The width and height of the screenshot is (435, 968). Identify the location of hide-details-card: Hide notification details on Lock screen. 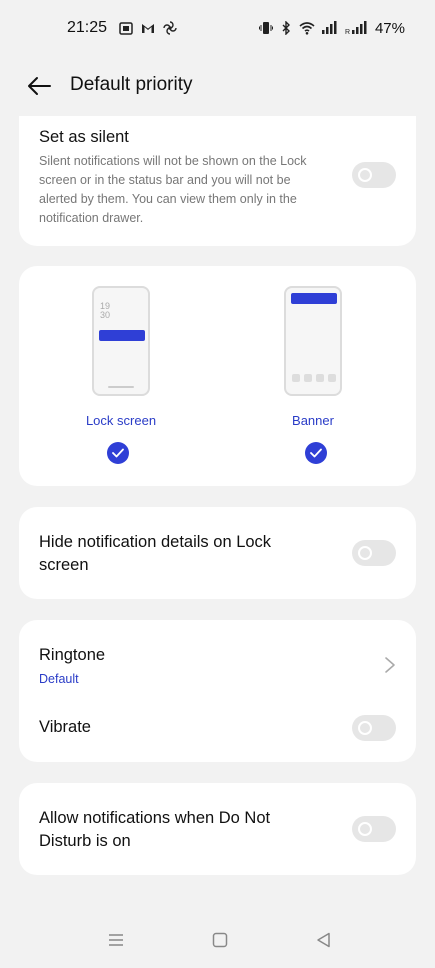
(217, 553).